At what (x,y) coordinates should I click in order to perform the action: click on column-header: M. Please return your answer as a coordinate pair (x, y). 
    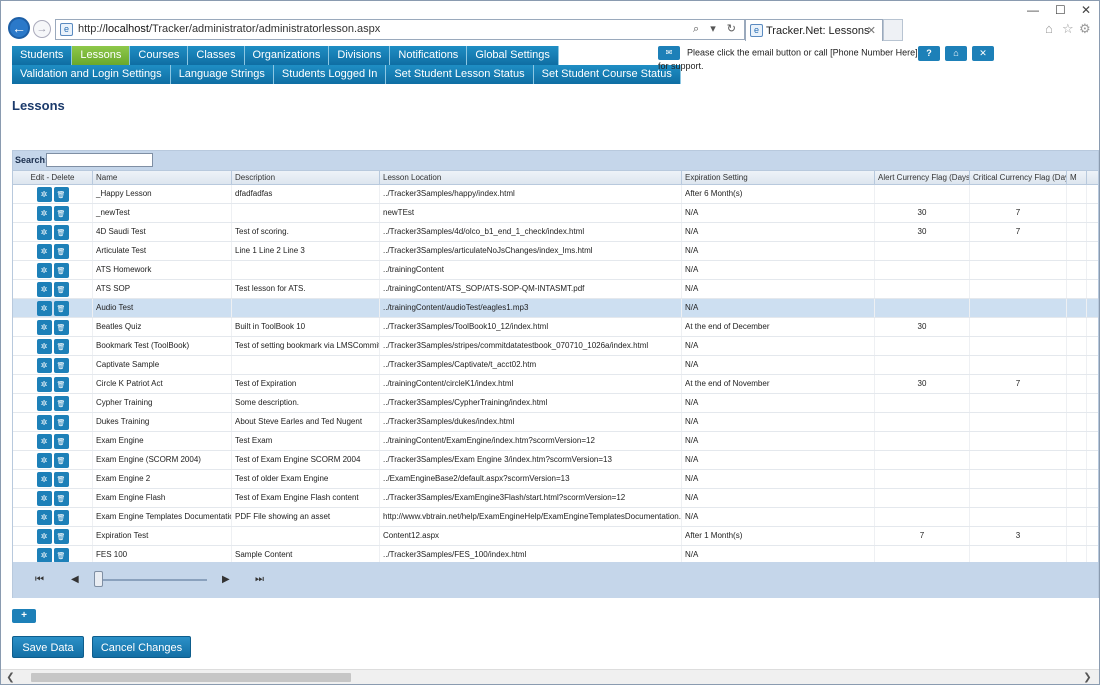
    Looking at the image, I should click on (1077, 177).